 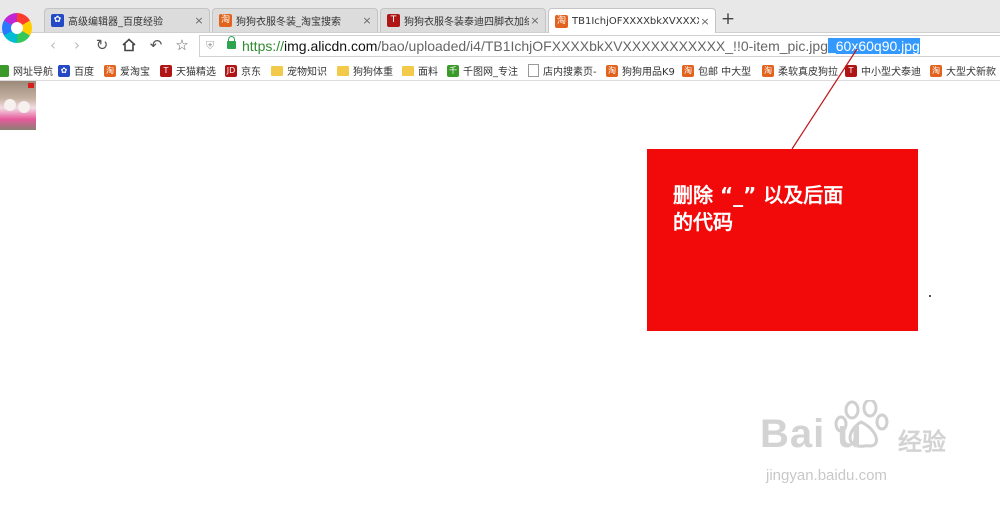 I want to click on product-thumbnail-image, so click(x=18, y=105).